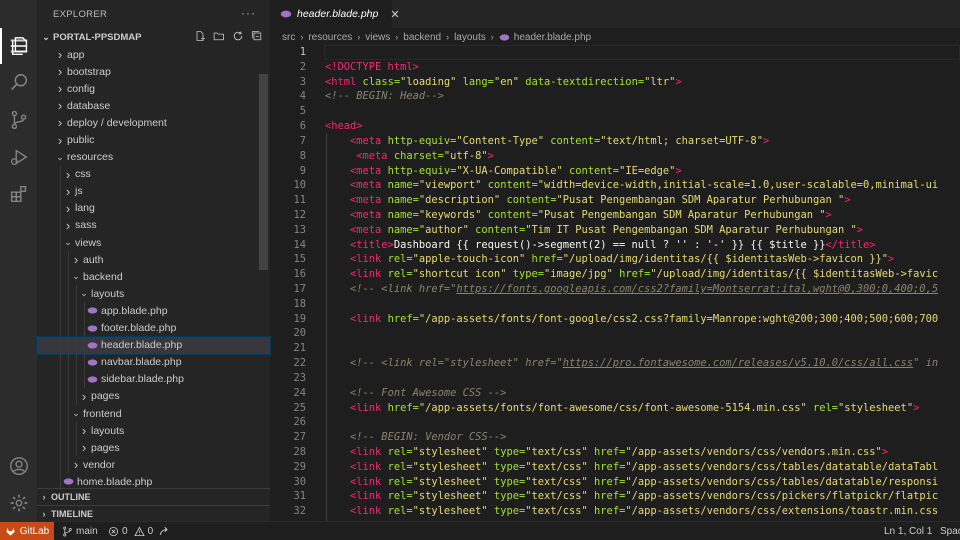 The height and width of the screenshot is (540, 960). What do you see at coordinates (164, 531) in the screenshot?
I see `live-share-icon` at bounding box center [164, 531].